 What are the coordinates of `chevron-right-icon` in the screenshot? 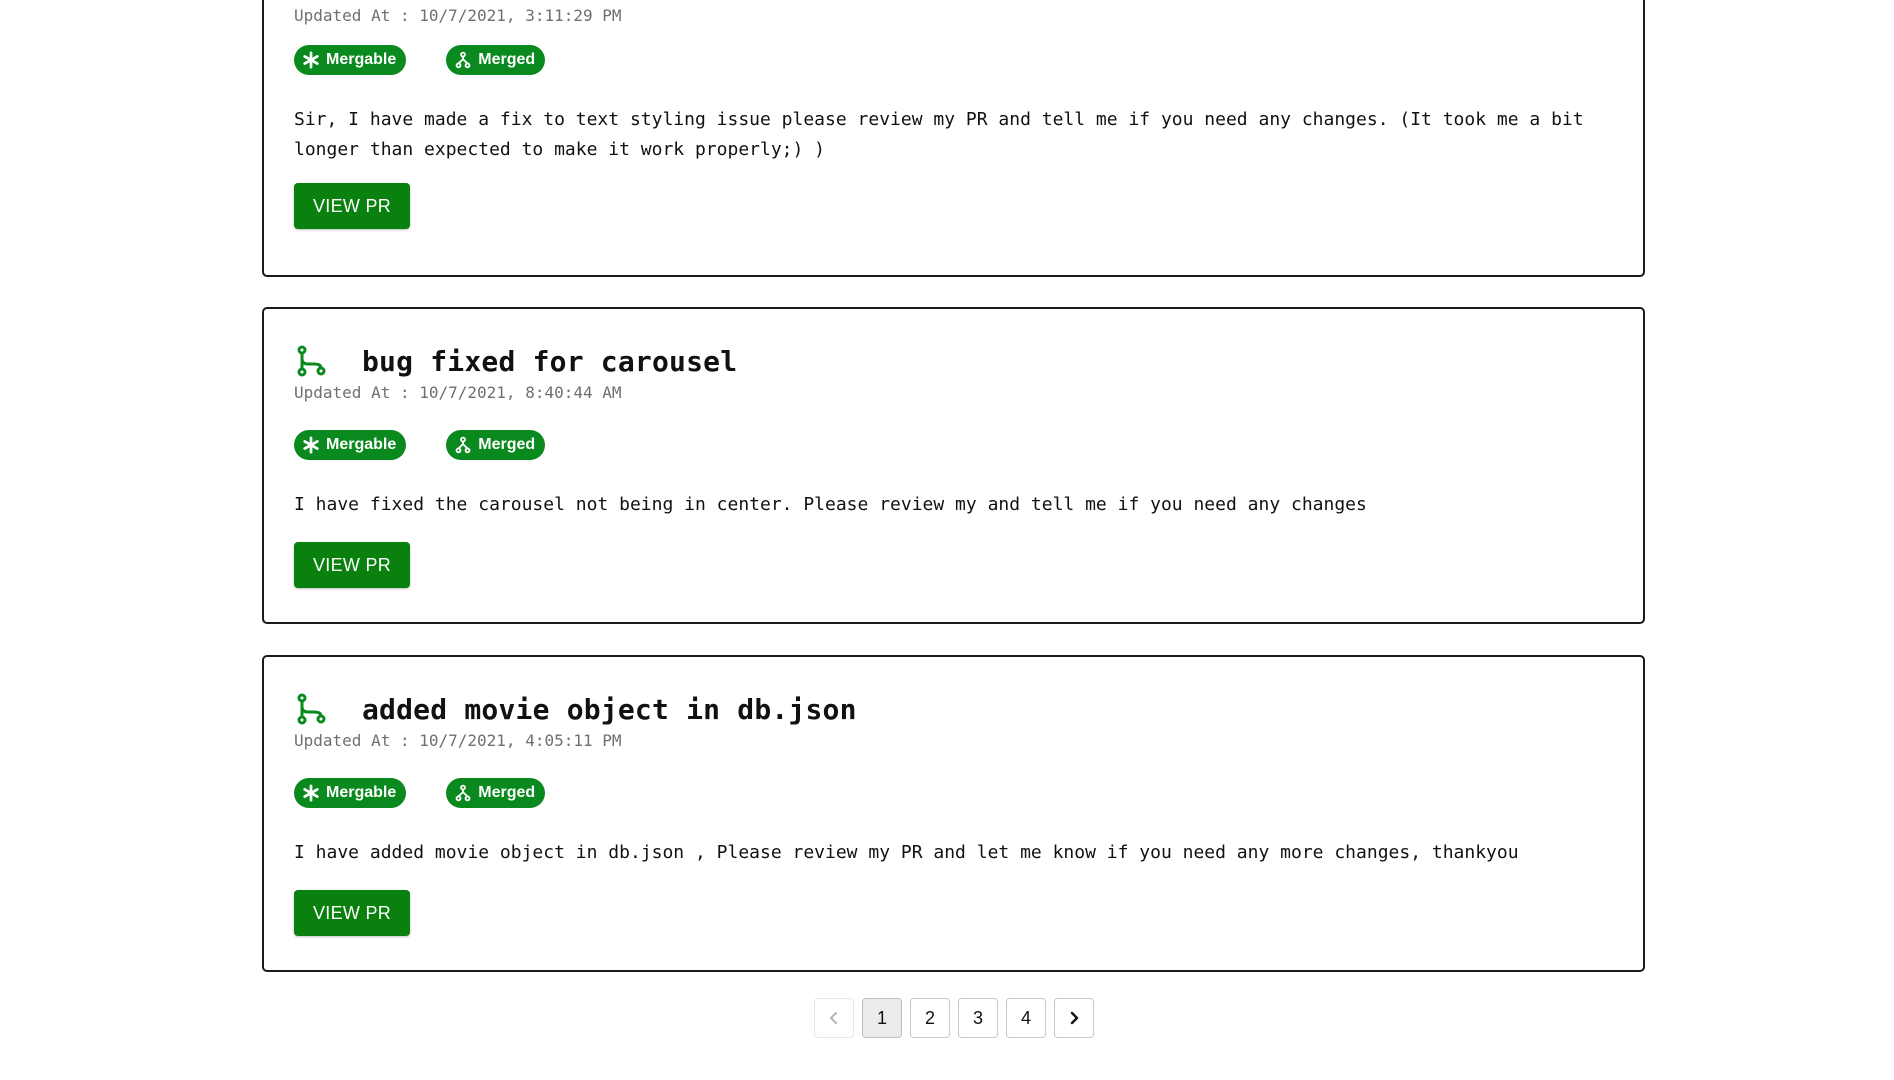 It's located at (1074, 1018).